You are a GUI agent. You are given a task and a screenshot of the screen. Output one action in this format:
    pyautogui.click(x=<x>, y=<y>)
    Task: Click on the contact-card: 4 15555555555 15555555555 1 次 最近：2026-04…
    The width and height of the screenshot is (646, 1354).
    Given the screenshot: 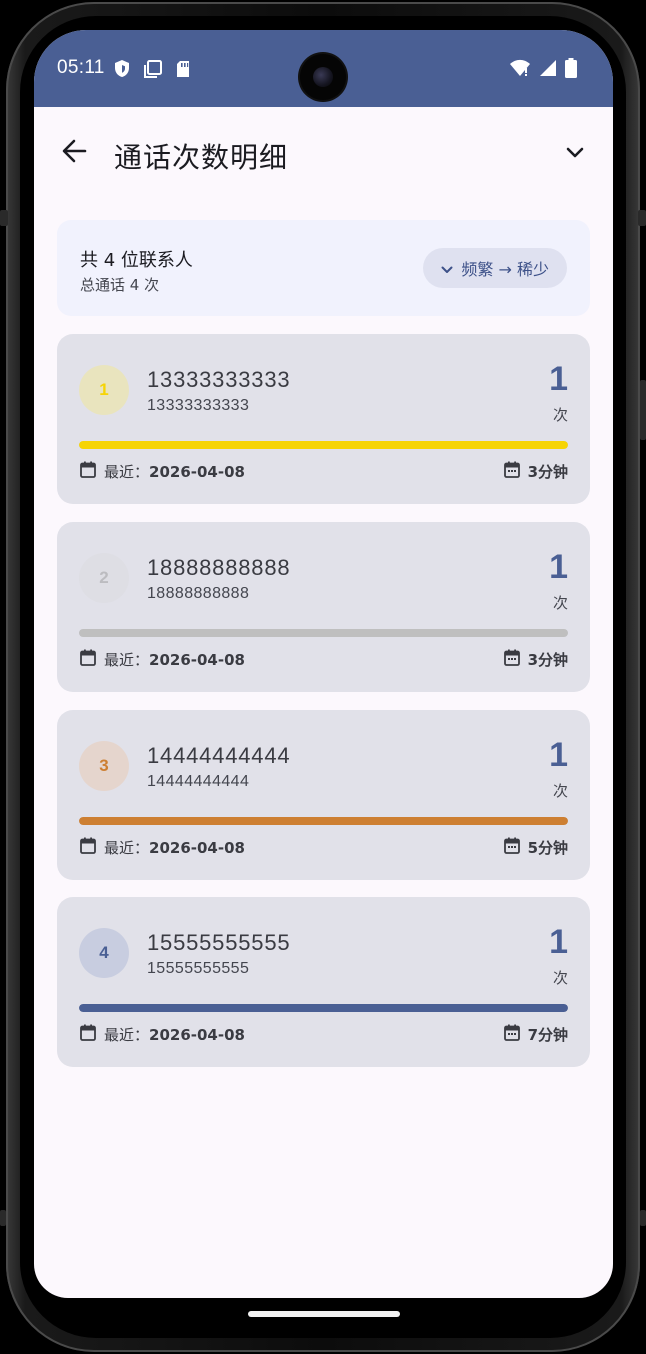 What is the action you would take?
    pyautogui.click(x=323, y=982)
    